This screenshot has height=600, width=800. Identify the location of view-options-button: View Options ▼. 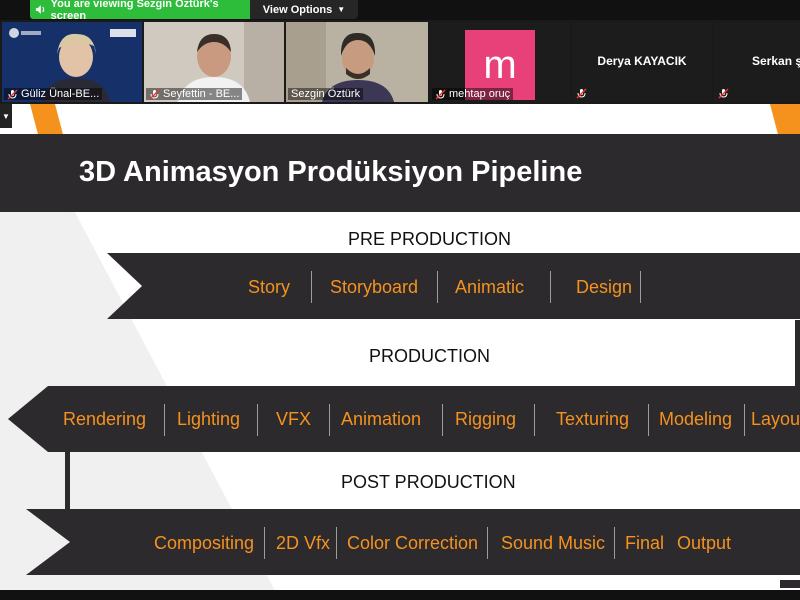
(304, 9).